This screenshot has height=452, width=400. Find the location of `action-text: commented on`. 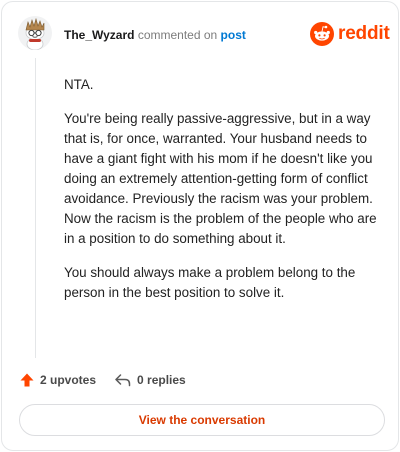

action-text: commented on is located at coordinates (177, 35).